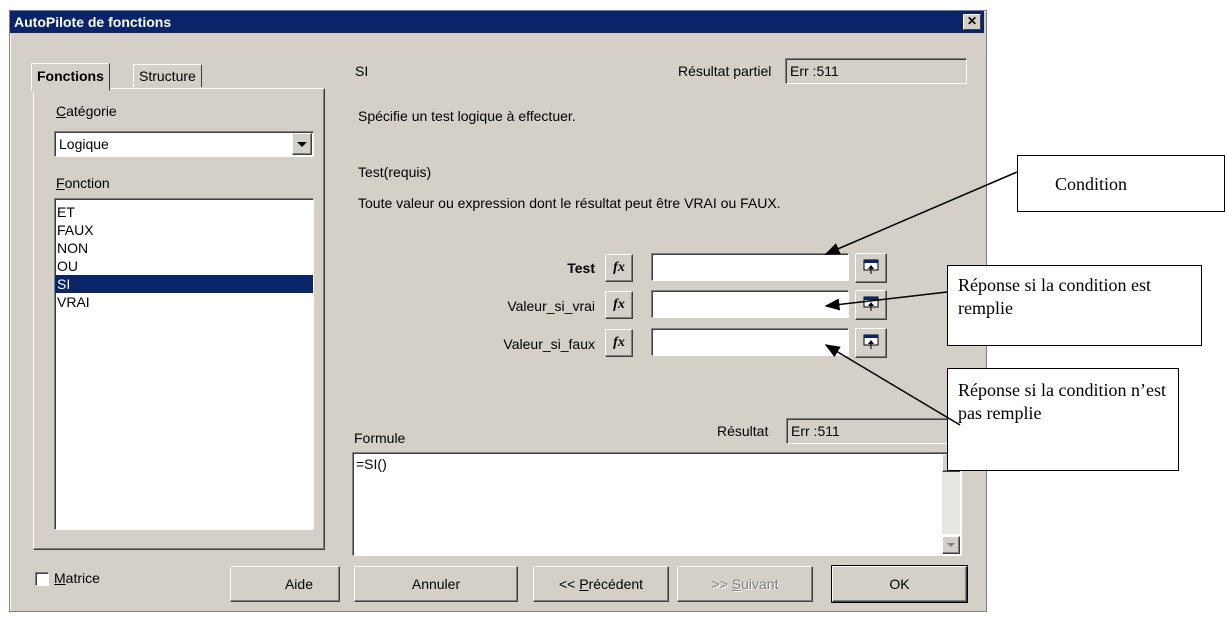  I want to click on arrow-if-false, so click(892, 385).